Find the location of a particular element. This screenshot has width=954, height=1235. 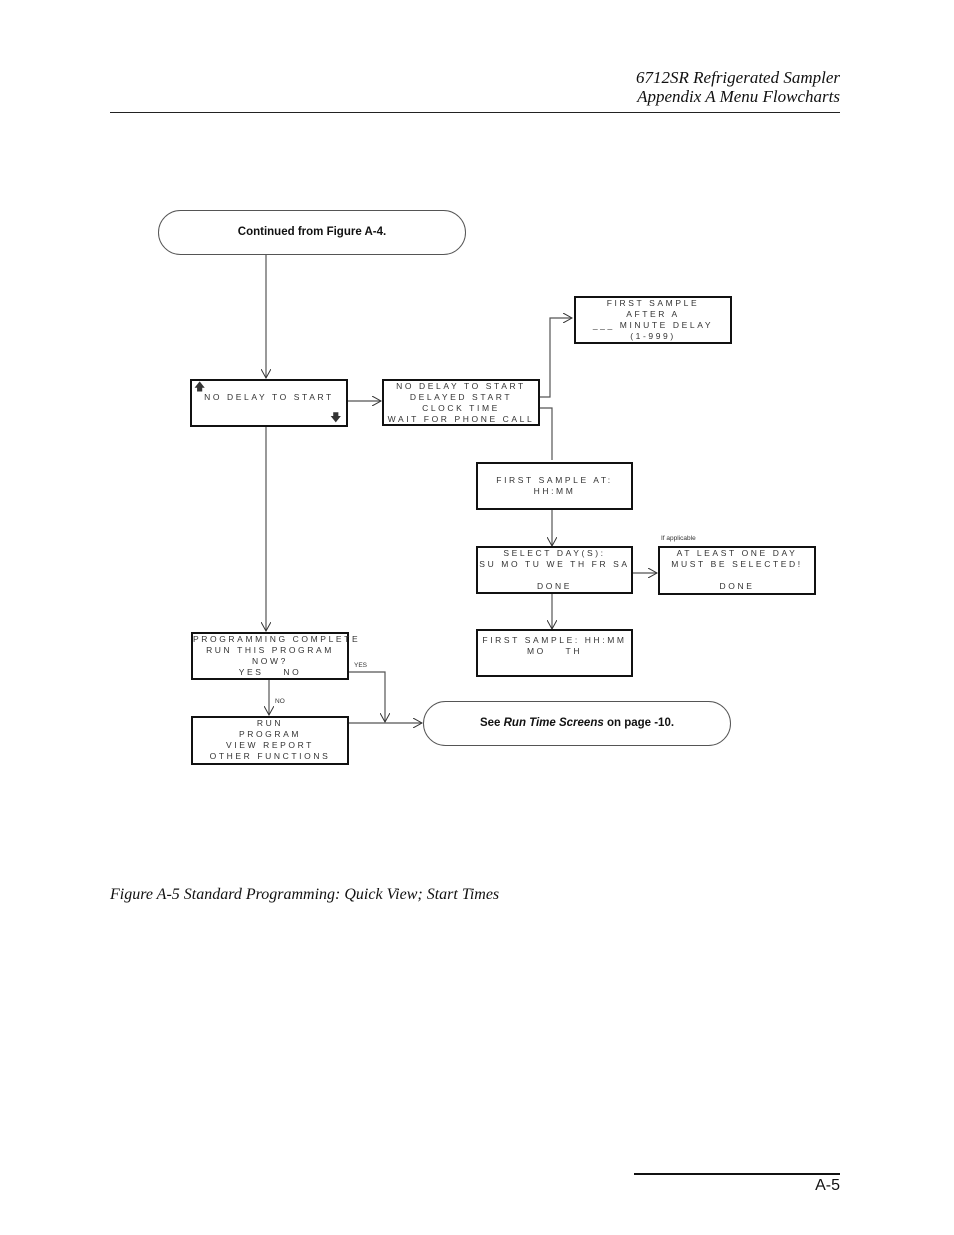

box-line: MO TH is located at coordinates (554, 651).